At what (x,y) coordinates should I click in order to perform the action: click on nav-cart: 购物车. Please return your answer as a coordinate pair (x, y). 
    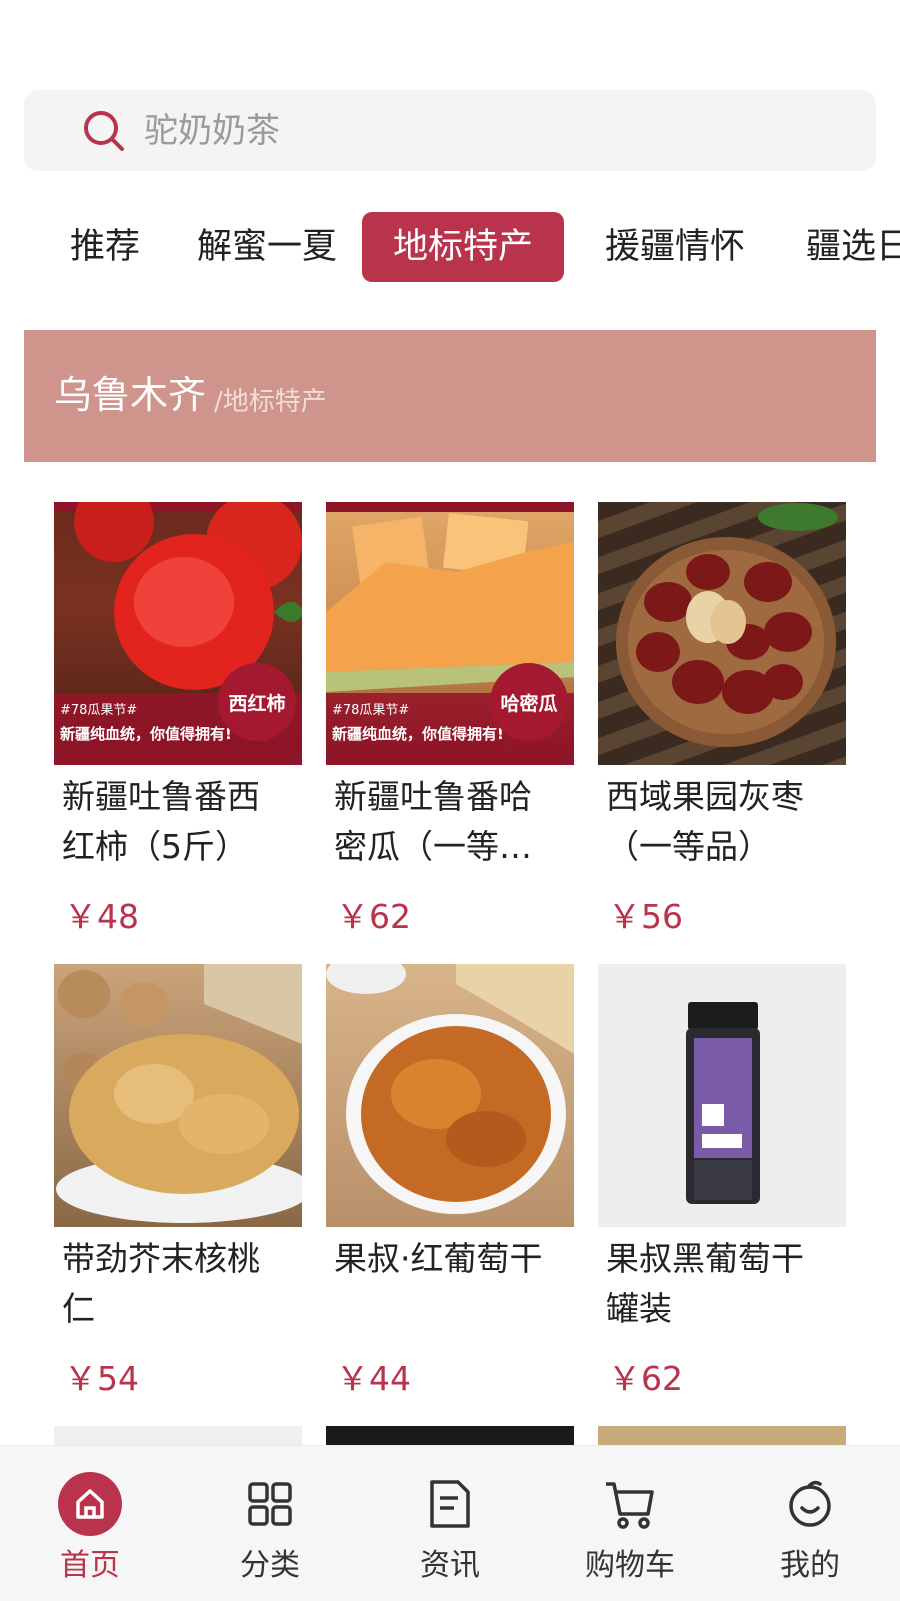
    Looking at the image, I should click on (630, 1523).